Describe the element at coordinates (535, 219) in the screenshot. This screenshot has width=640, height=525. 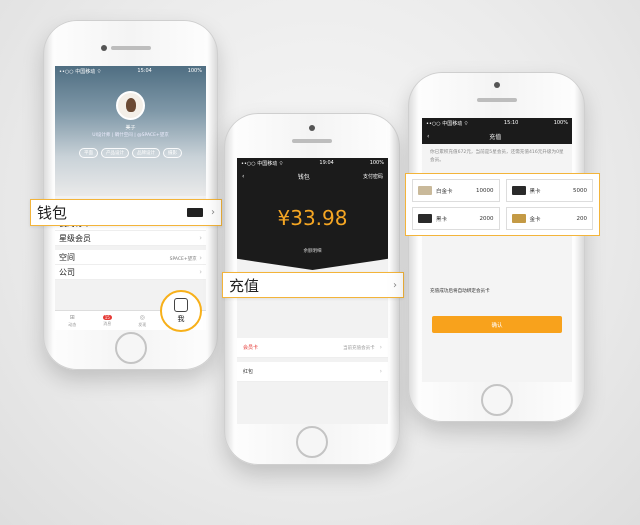
I see `card-name: 金卡` at that location.